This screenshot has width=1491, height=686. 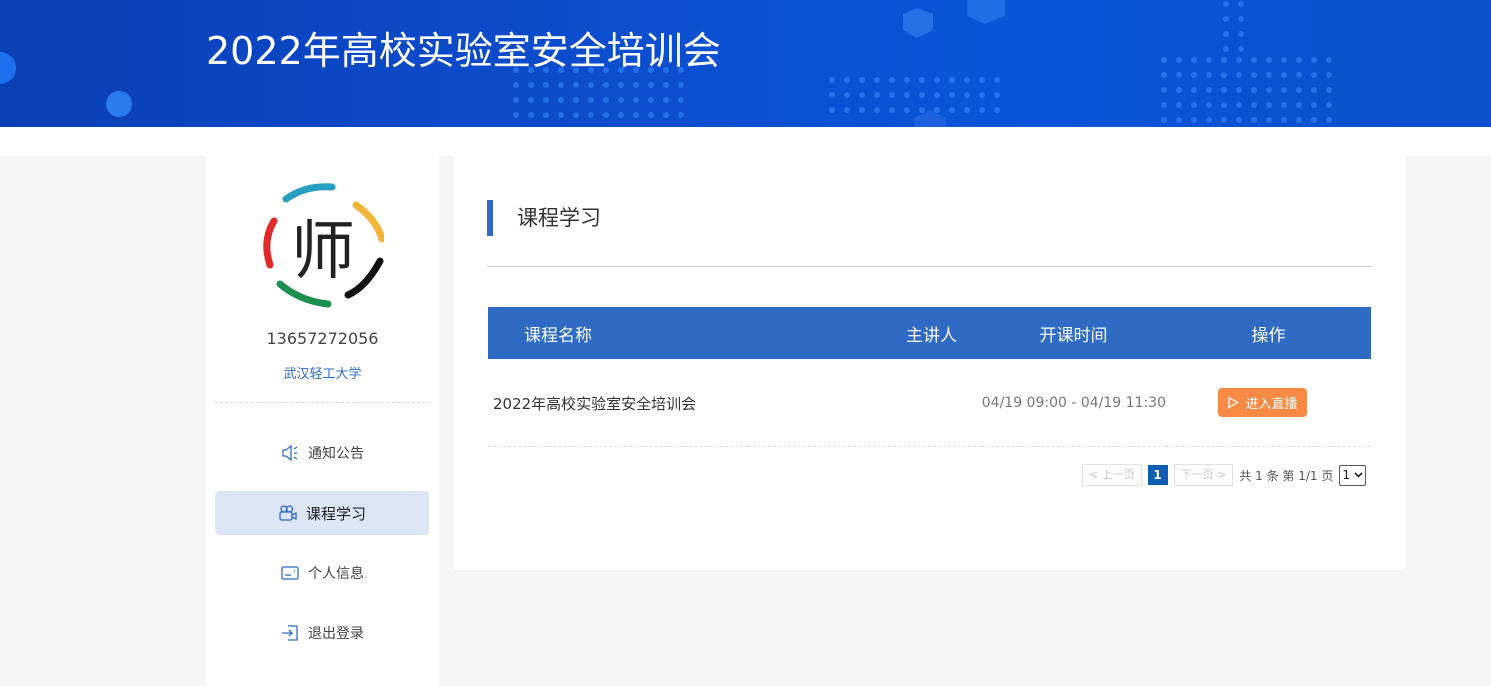 I want to click on table-header-row: 课程名称 主讲人 开课时间 操作, so click(x=929, y=333).